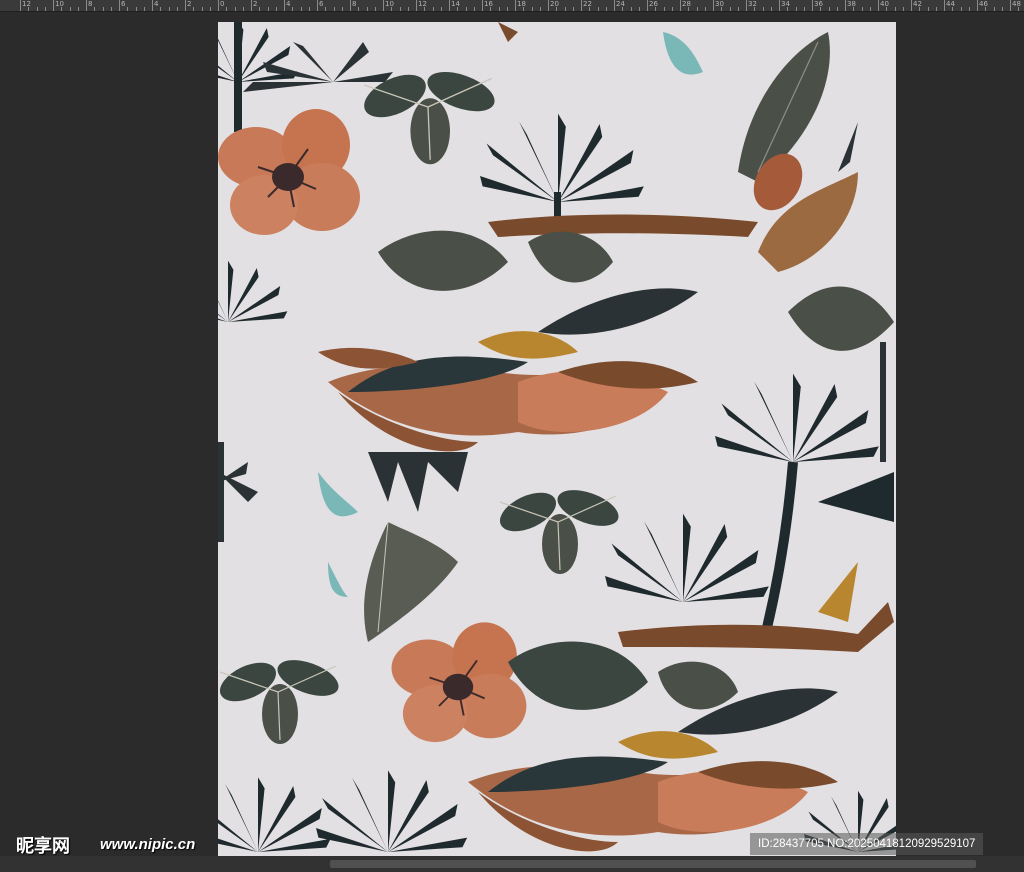  What do you see at coordinates (867, 844) in the screenshot?
I see `image-id-watermark: ID:28437705 NO:20250418120929529107` at bounding box center [867, 844].